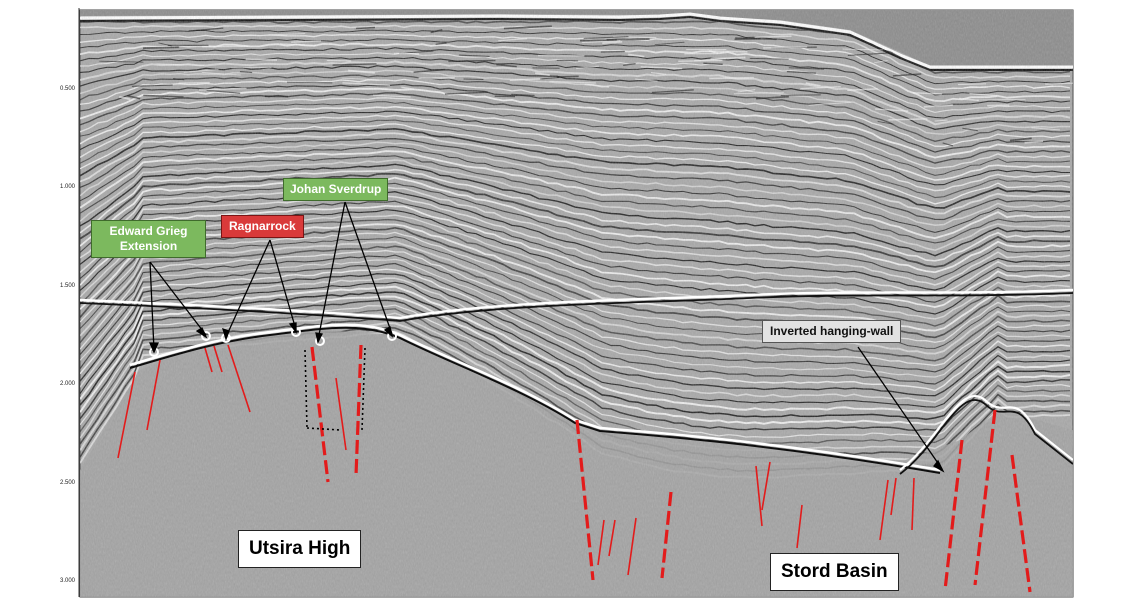  Describe the element at coordinates (300, 549) in the screenshot. I see `label-utsira-high: Utsira High` at that location.